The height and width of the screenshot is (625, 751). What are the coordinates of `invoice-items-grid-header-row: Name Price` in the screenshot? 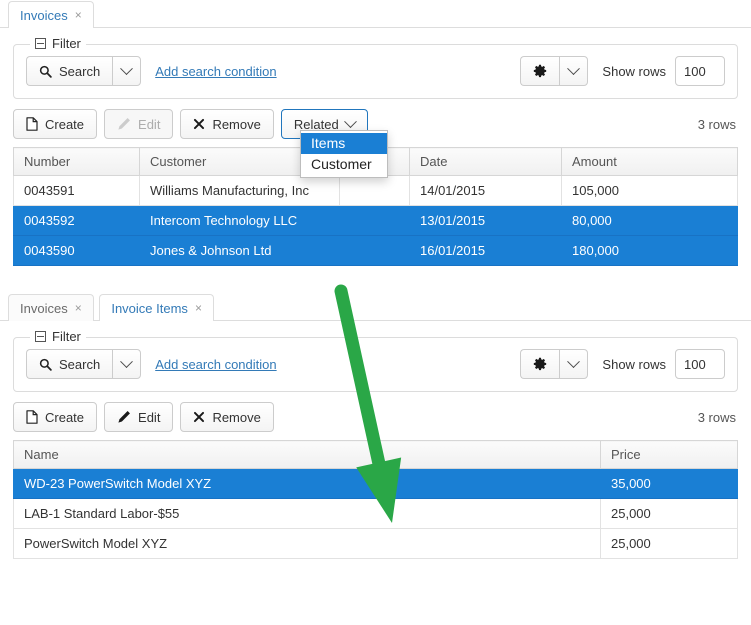 It's located at (375, 454).